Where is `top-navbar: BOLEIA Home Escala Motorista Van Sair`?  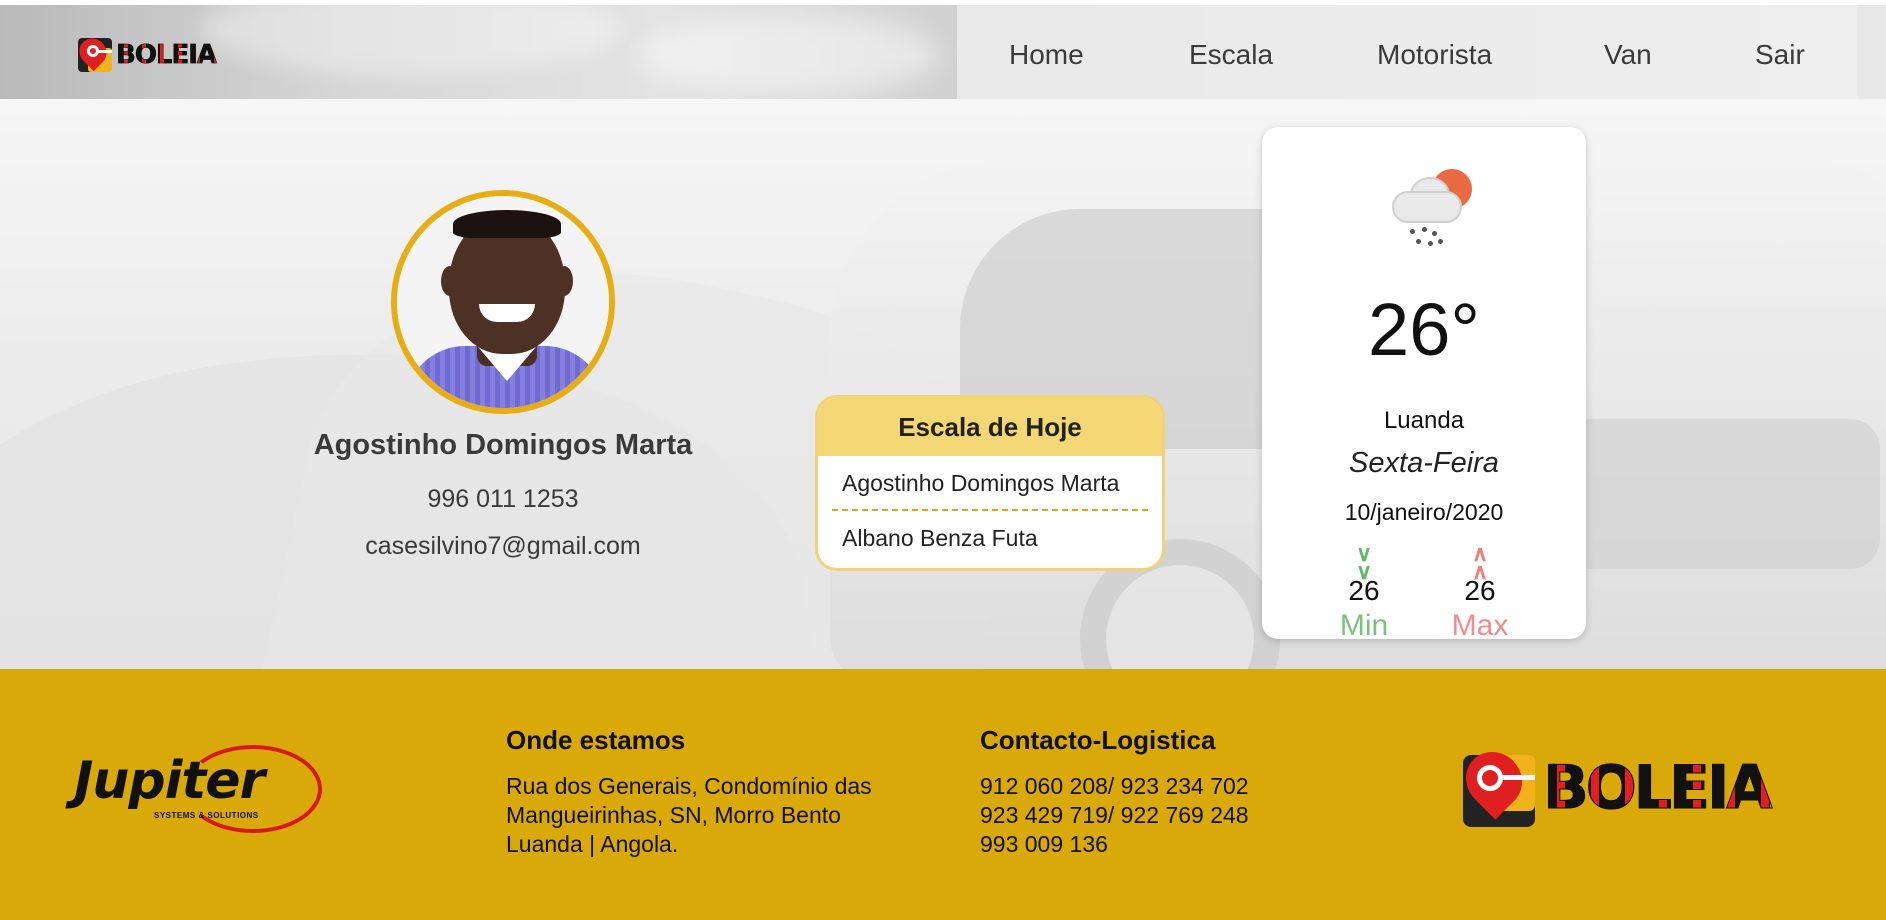
top-navbar: BOLEIA Home Escala Motorista Van Sair is located at coordinates (943, 52).